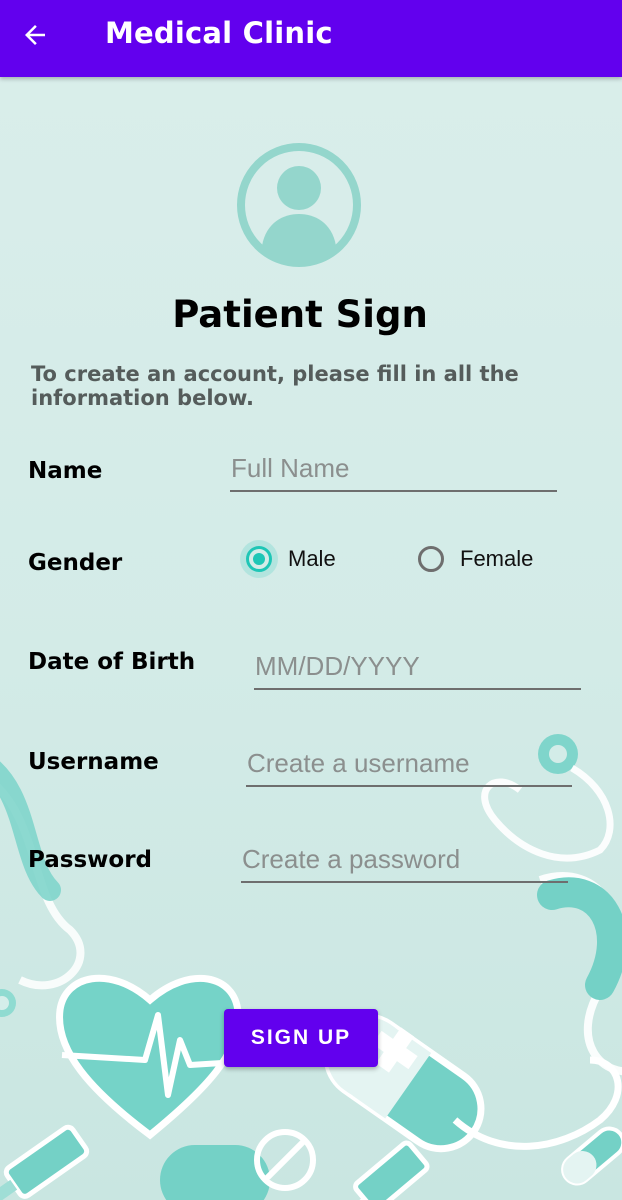  Describe the element at coordinates (219, 33) in the screenshot. I see `app-title: Medical Clinic` at that location.